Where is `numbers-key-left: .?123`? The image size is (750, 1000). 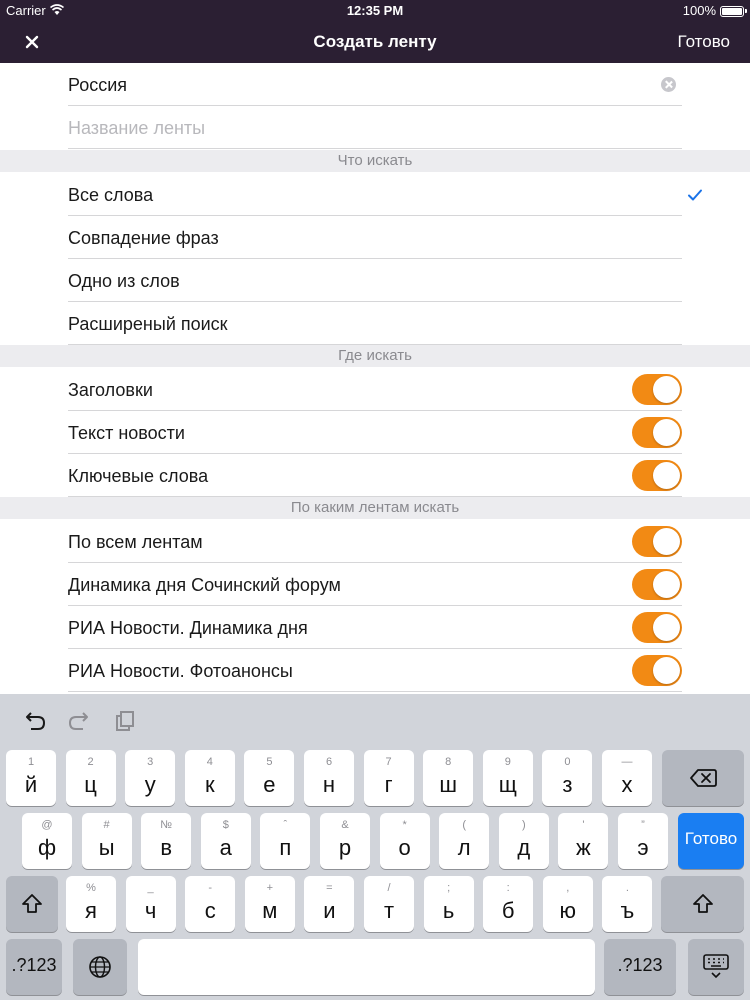
numbers-key-left: .?123 is located at coordinates (34, 967).